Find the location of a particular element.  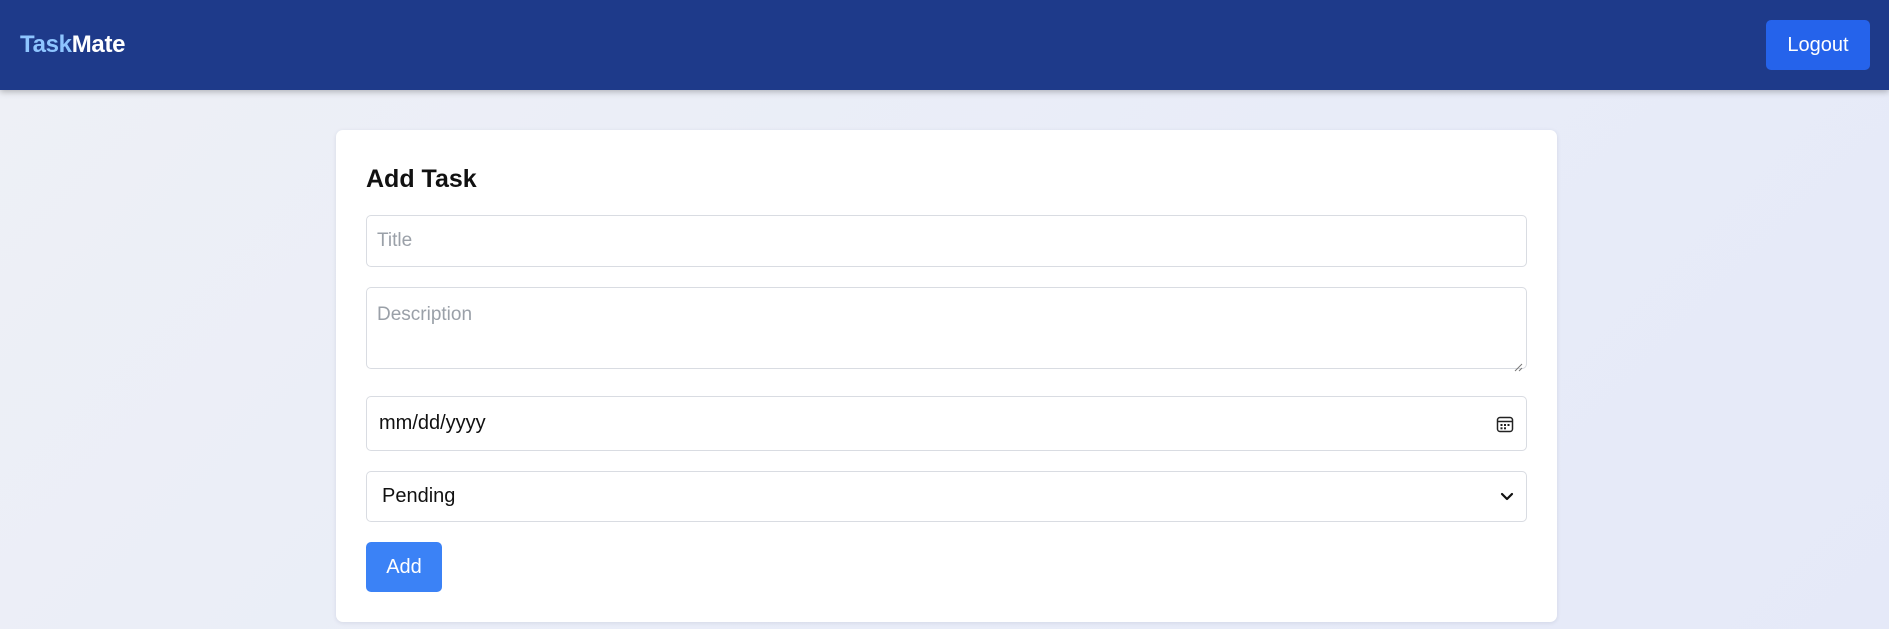

due-date-input: mm/dd/yyyy is located at coordinates (946, 423).